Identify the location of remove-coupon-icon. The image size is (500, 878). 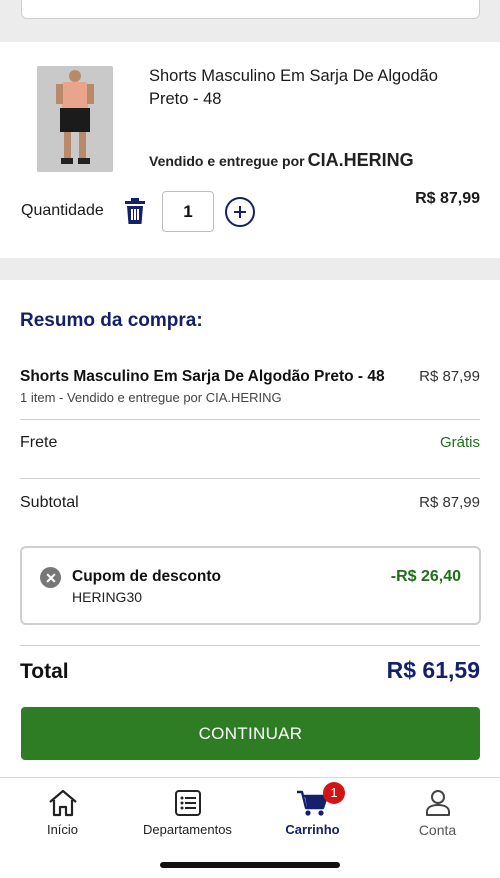
(50, 577).